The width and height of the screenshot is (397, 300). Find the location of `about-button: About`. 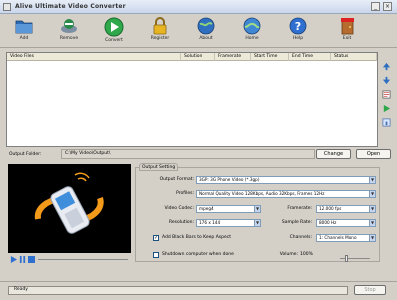

about-button: About is located at coordinates (206, 31).